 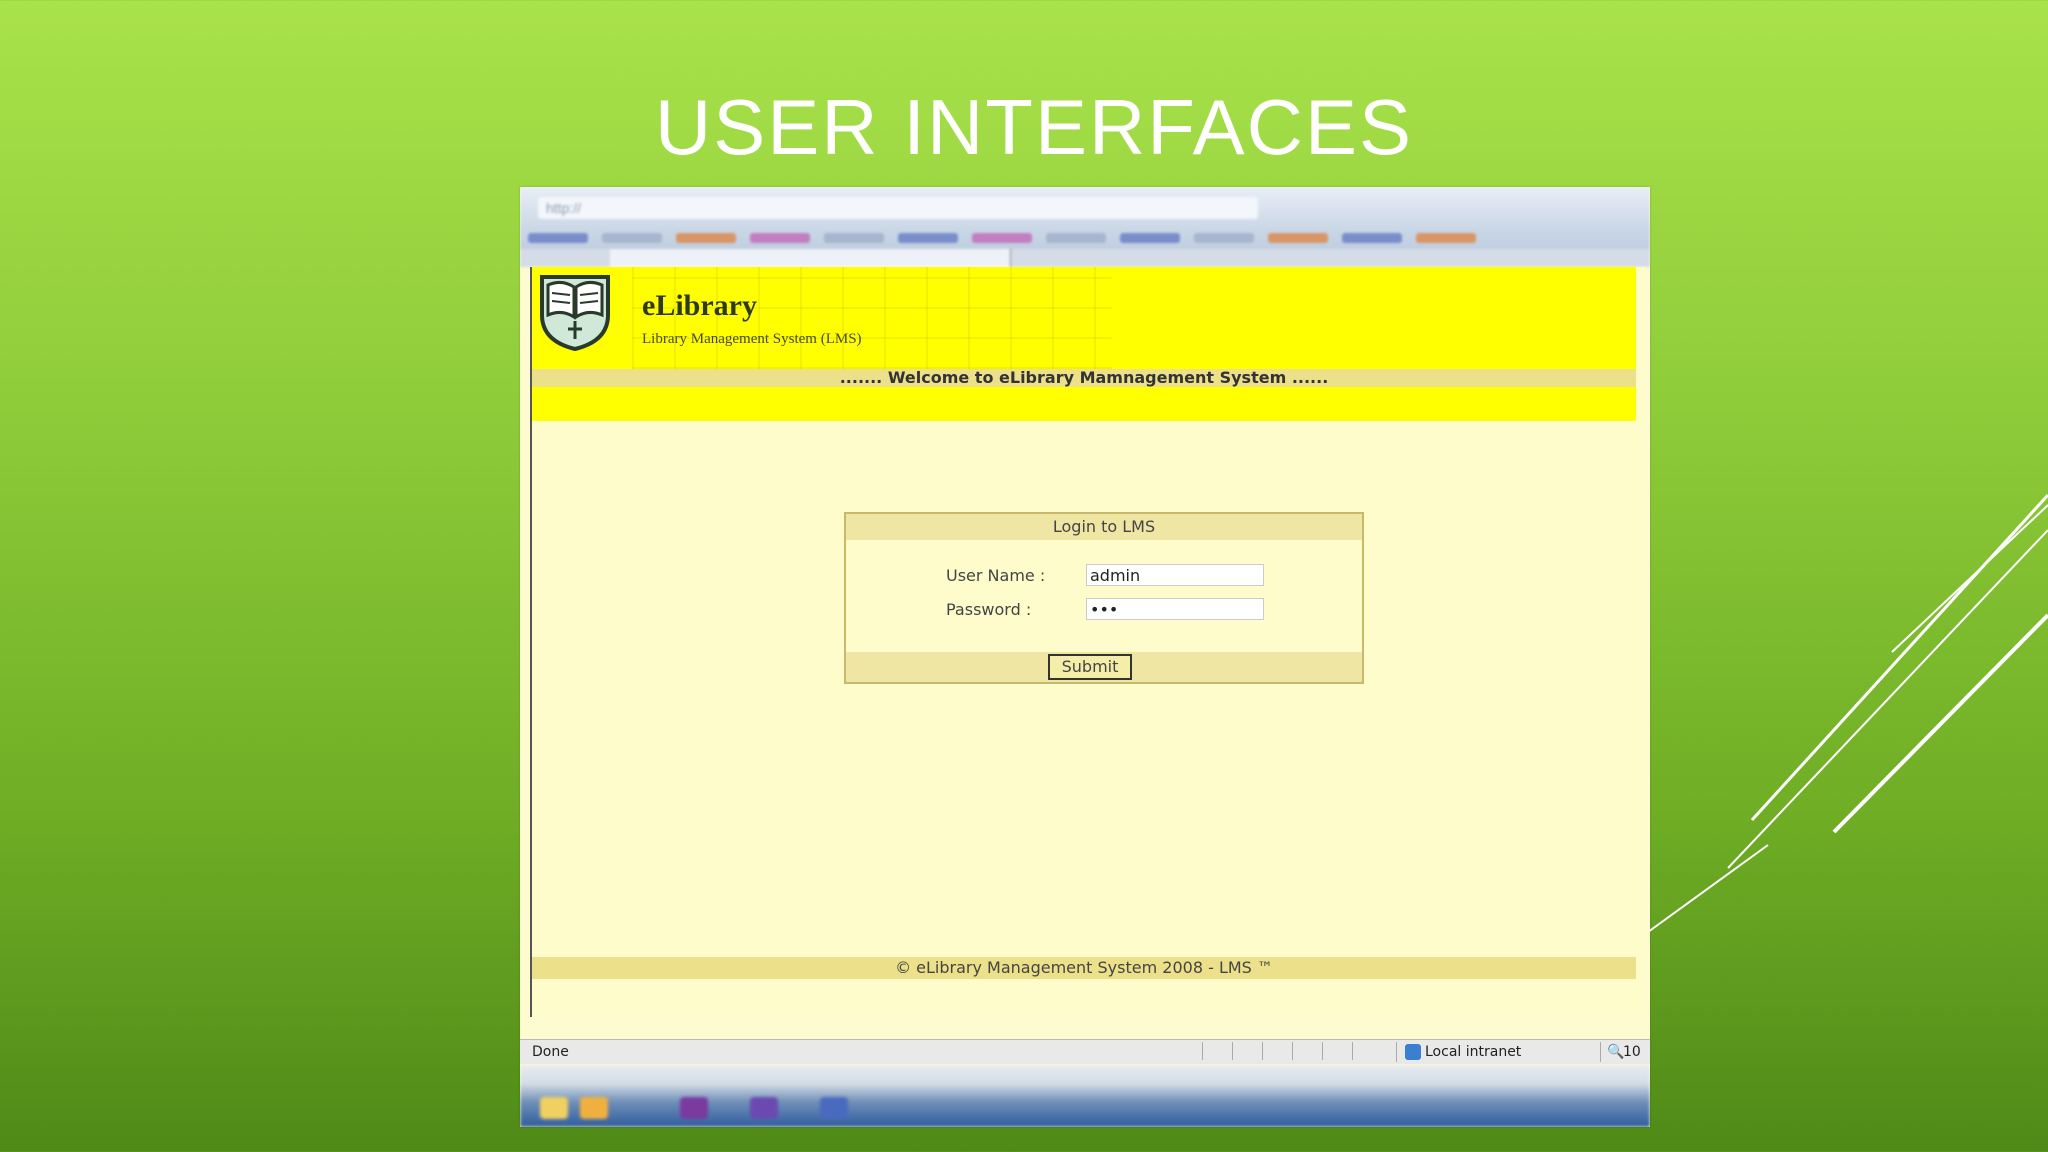 I want to click on submit-button: Submit, so click(x=1090, y=667).